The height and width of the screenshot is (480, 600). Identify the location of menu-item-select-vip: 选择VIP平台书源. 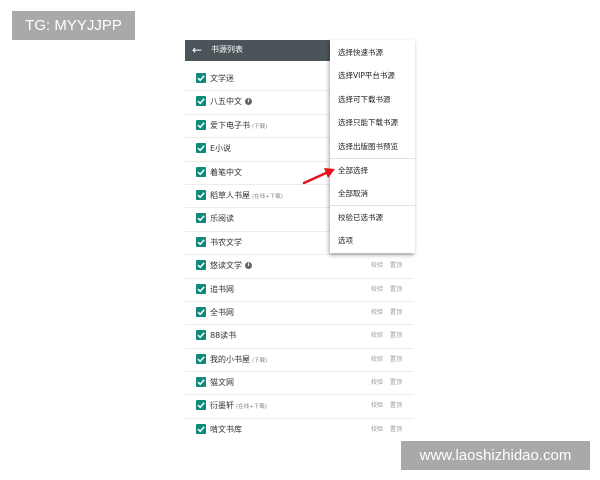
(366, 76).